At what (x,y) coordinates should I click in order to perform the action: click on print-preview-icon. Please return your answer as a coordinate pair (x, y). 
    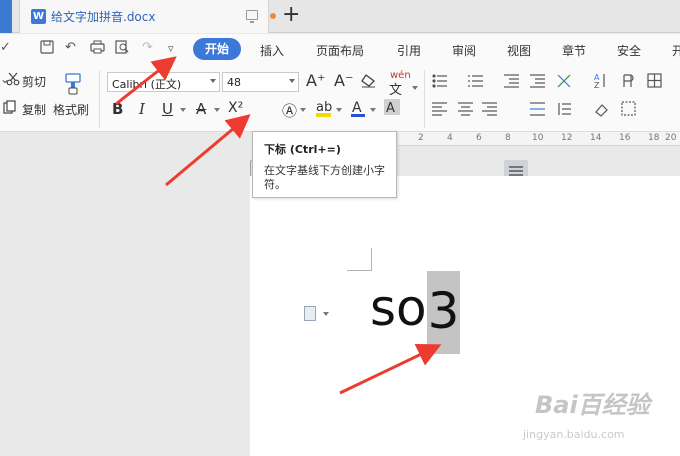
    Looking at the image, I should click on (122, 49).